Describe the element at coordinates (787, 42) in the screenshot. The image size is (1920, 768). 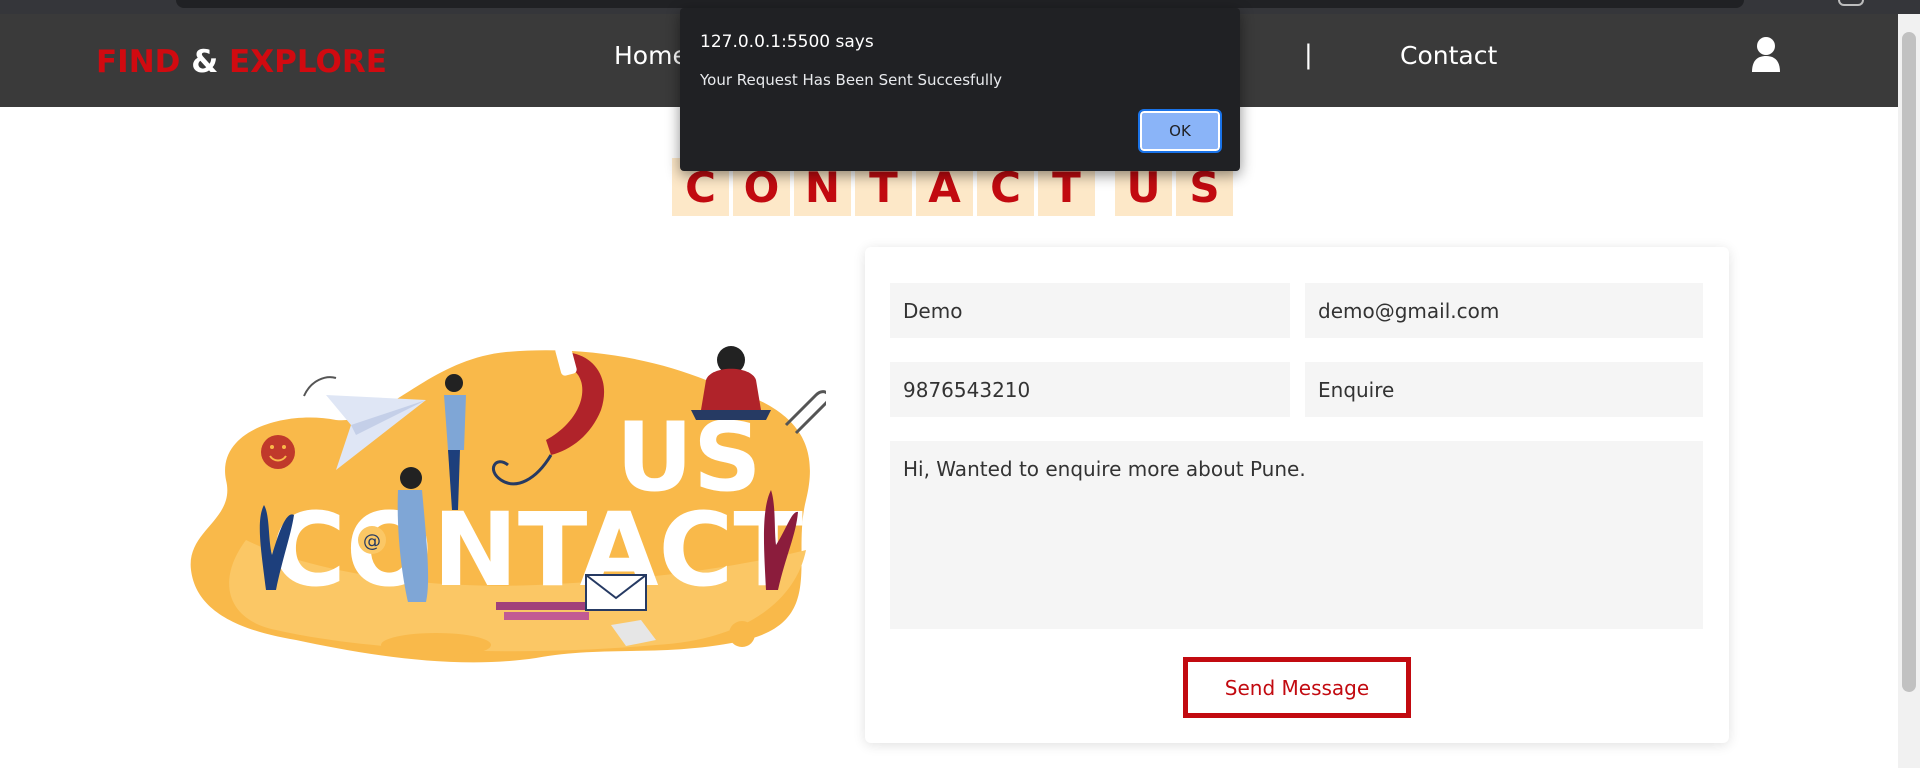
I see `dialog-origin: 127.0.0.1:5500 says` at that location.